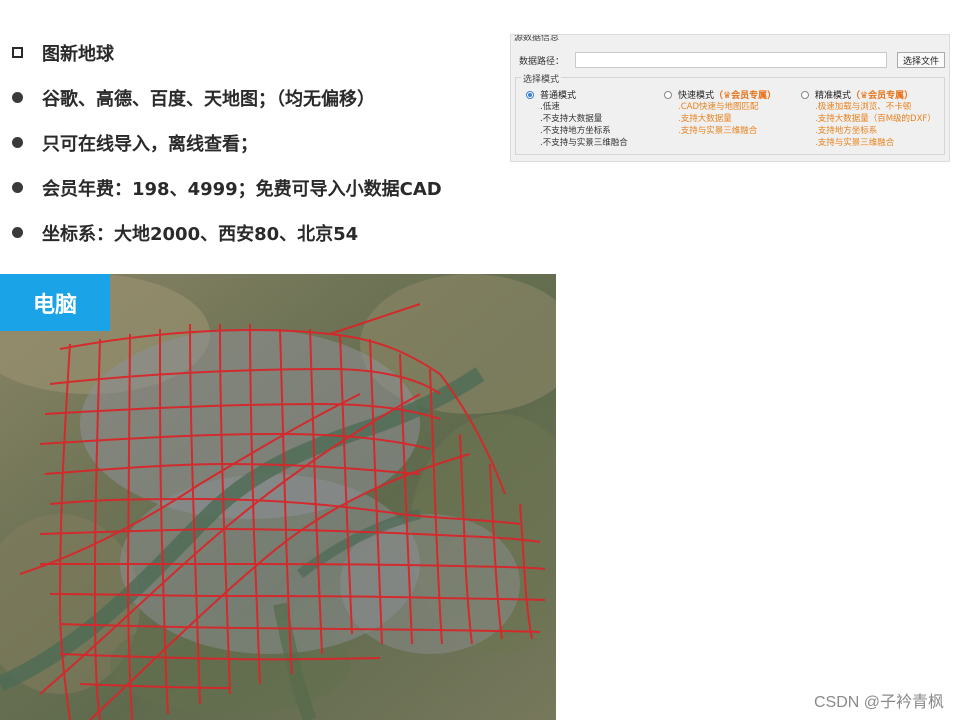 This screenshot has height=720, width=960. What do you see at coordinates (200, 234) in the screenshot?
I see `bullet-text: 坐标系：大地2000、西安80、北京54` at bounding box center [200, 234].